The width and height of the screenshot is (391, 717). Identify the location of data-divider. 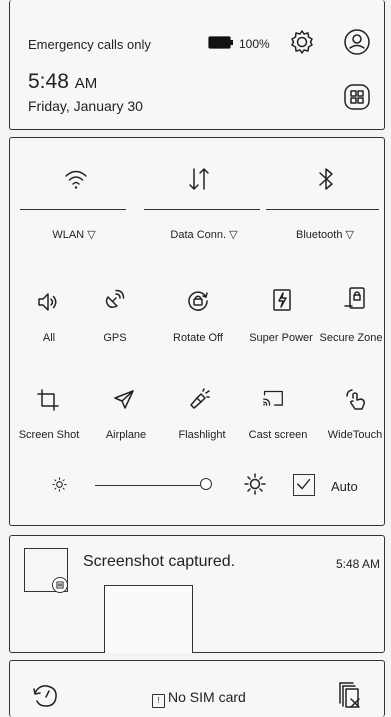
(202, 209).